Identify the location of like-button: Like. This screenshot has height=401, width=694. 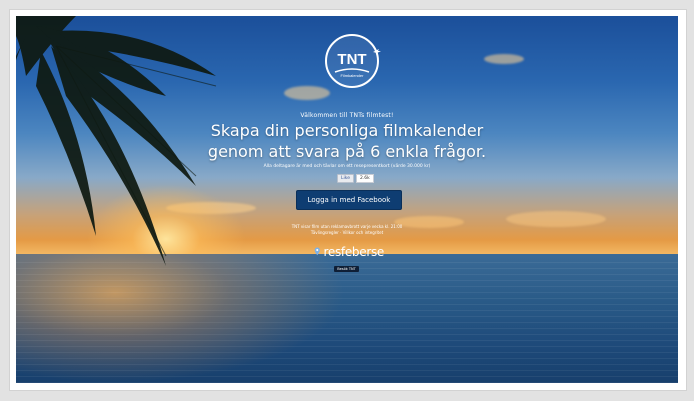
(345, 178).